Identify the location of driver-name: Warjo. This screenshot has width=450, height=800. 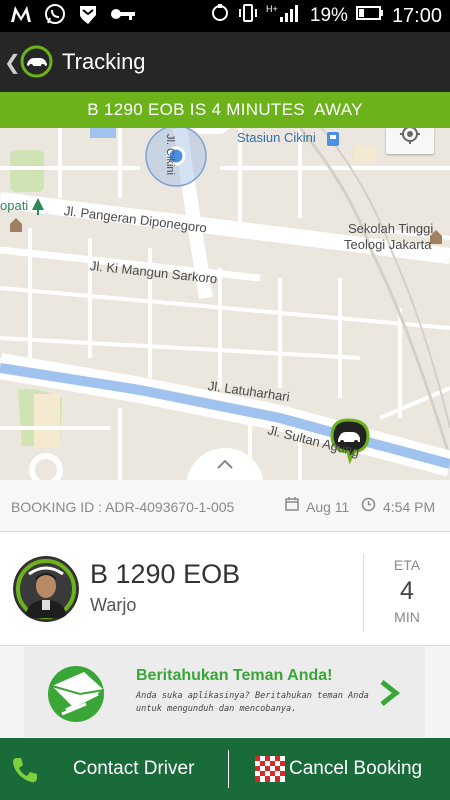
(113, 605).